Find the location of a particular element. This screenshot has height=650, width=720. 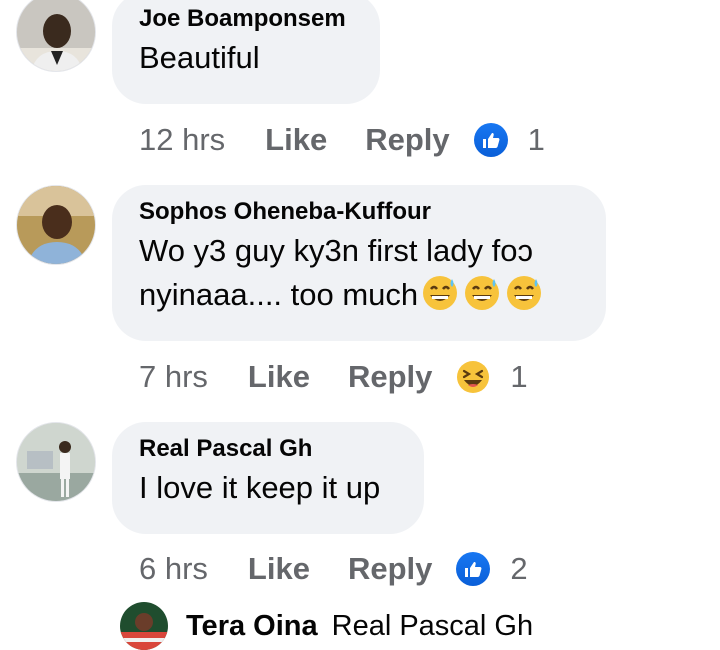

comment-author: Joe Boamponsem is located at coordinates (245, 19).